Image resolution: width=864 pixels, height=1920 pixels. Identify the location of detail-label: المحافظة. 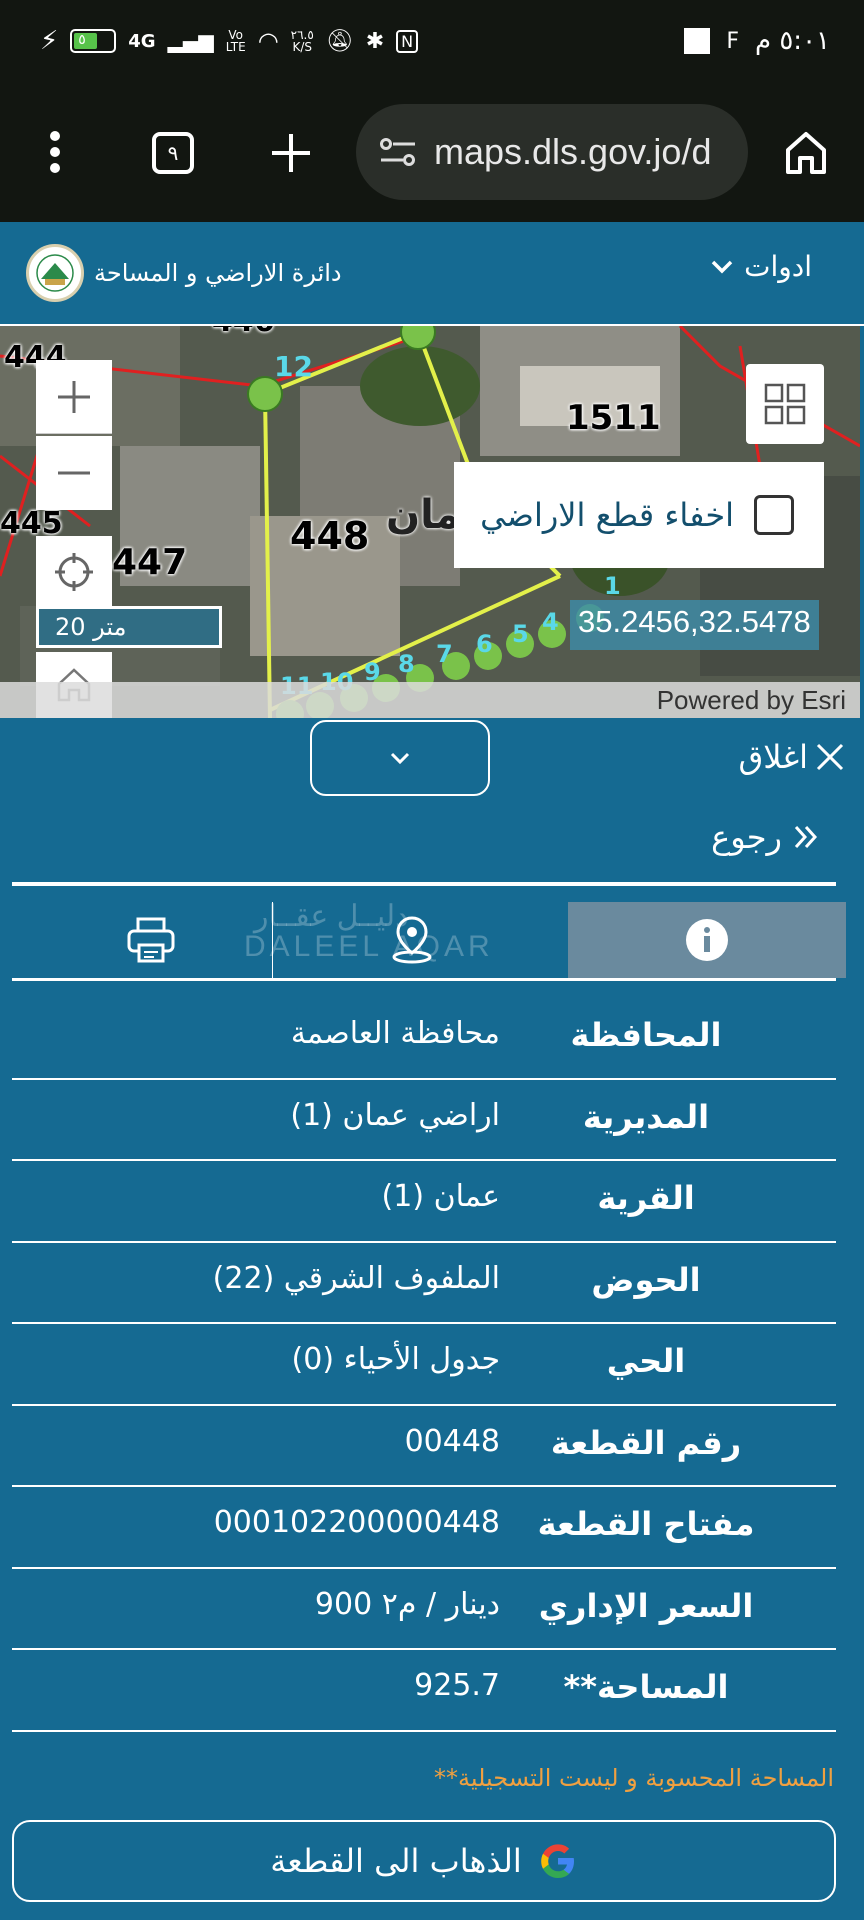
(646, 1035).